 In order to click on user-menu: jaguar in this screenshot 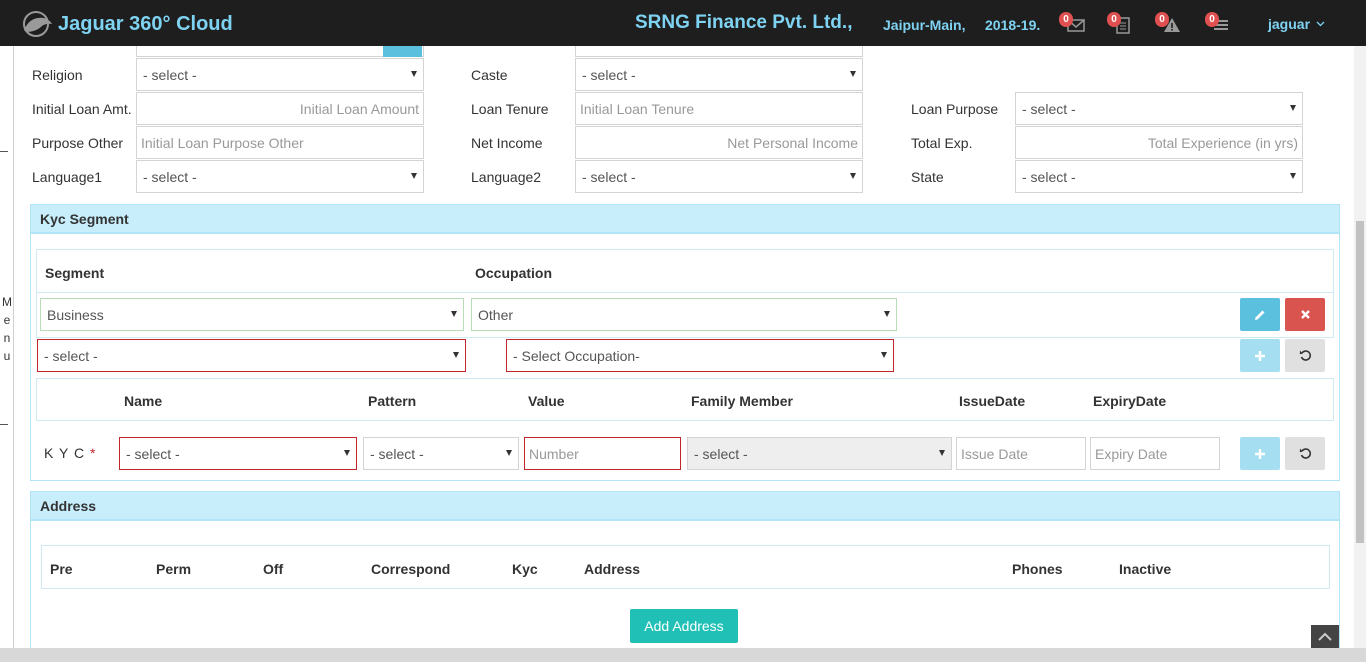, I will do `click(1296, 24)`.